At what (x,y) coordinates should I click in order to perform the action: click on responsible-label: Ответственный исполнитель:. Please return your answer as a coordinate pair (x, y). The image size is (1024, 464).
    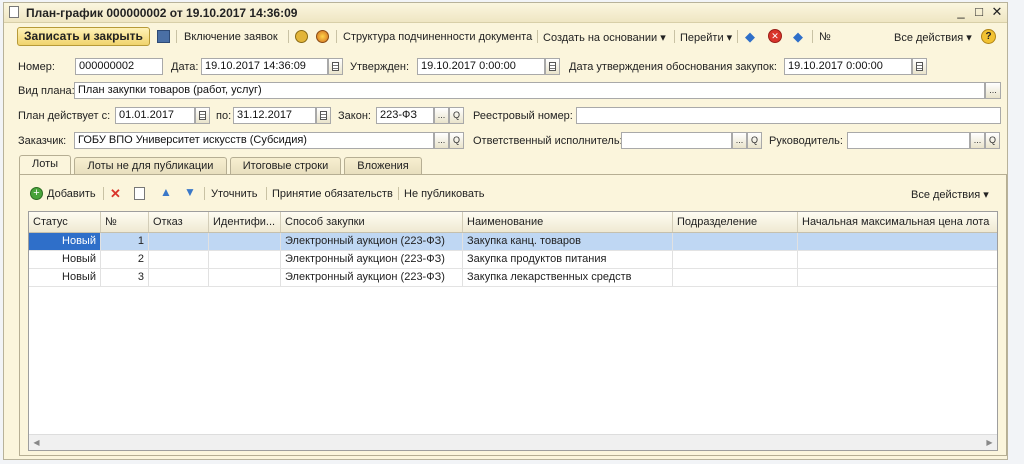
    Looking at the image, I should click on (548, 141).